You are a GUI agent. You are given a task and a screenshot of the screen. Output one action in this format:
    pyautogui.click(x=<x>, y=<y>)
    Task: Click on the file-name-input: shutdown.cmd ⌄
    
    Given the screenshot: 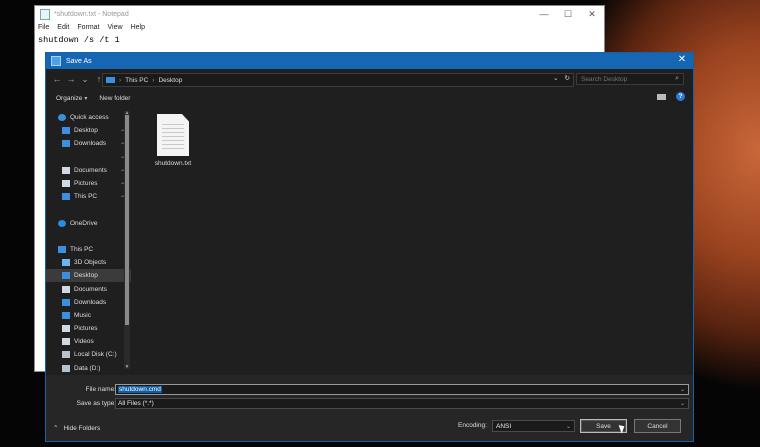 What is the action you would take?
    pyautogui.click(x=402, y=389)
    